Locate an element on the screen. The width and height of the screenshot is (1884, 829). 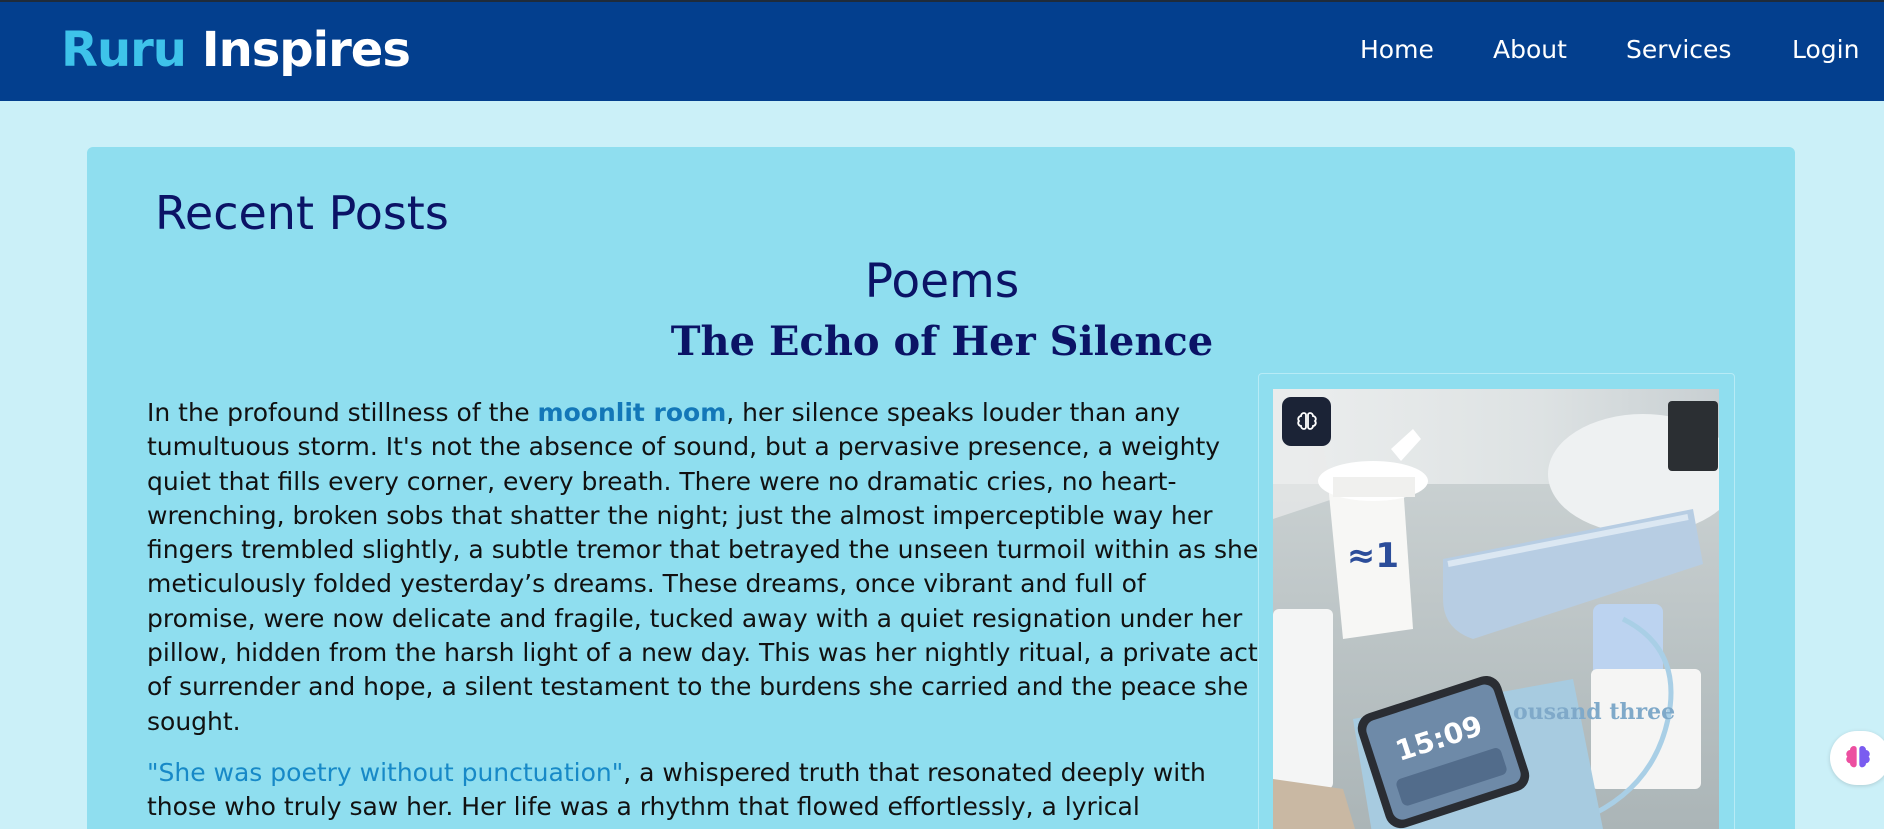
desk-photo-illustration: ≈1 ousand three 15:09 is located at coordinates (1496, 609).